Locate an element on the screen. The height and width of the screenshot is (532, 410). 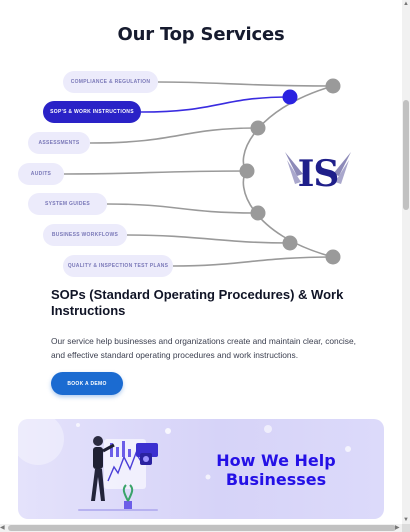
horizontal-scroll-thumb is located at coordinates (202, 528).